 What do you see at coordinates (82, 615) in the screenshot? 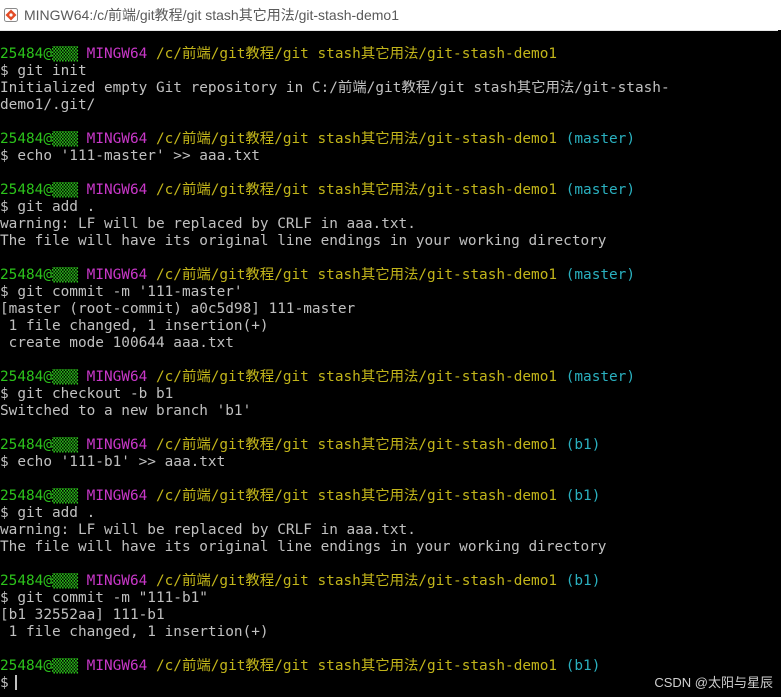
I see `output-line: [b1 32552aa] 111-b1` at bounding box center [82, 615].